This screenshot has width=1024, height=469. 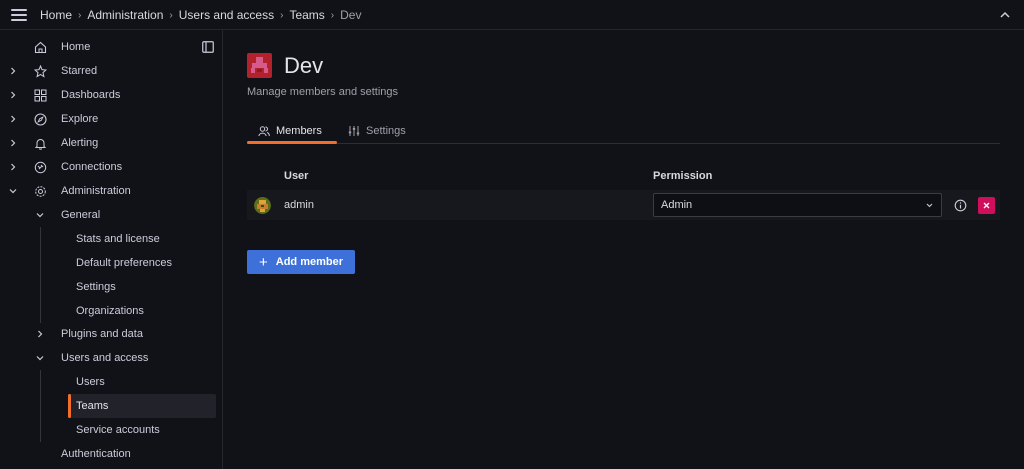 I want to click on sidebar-item-label: Service accounts, so click(x=118, y=430).